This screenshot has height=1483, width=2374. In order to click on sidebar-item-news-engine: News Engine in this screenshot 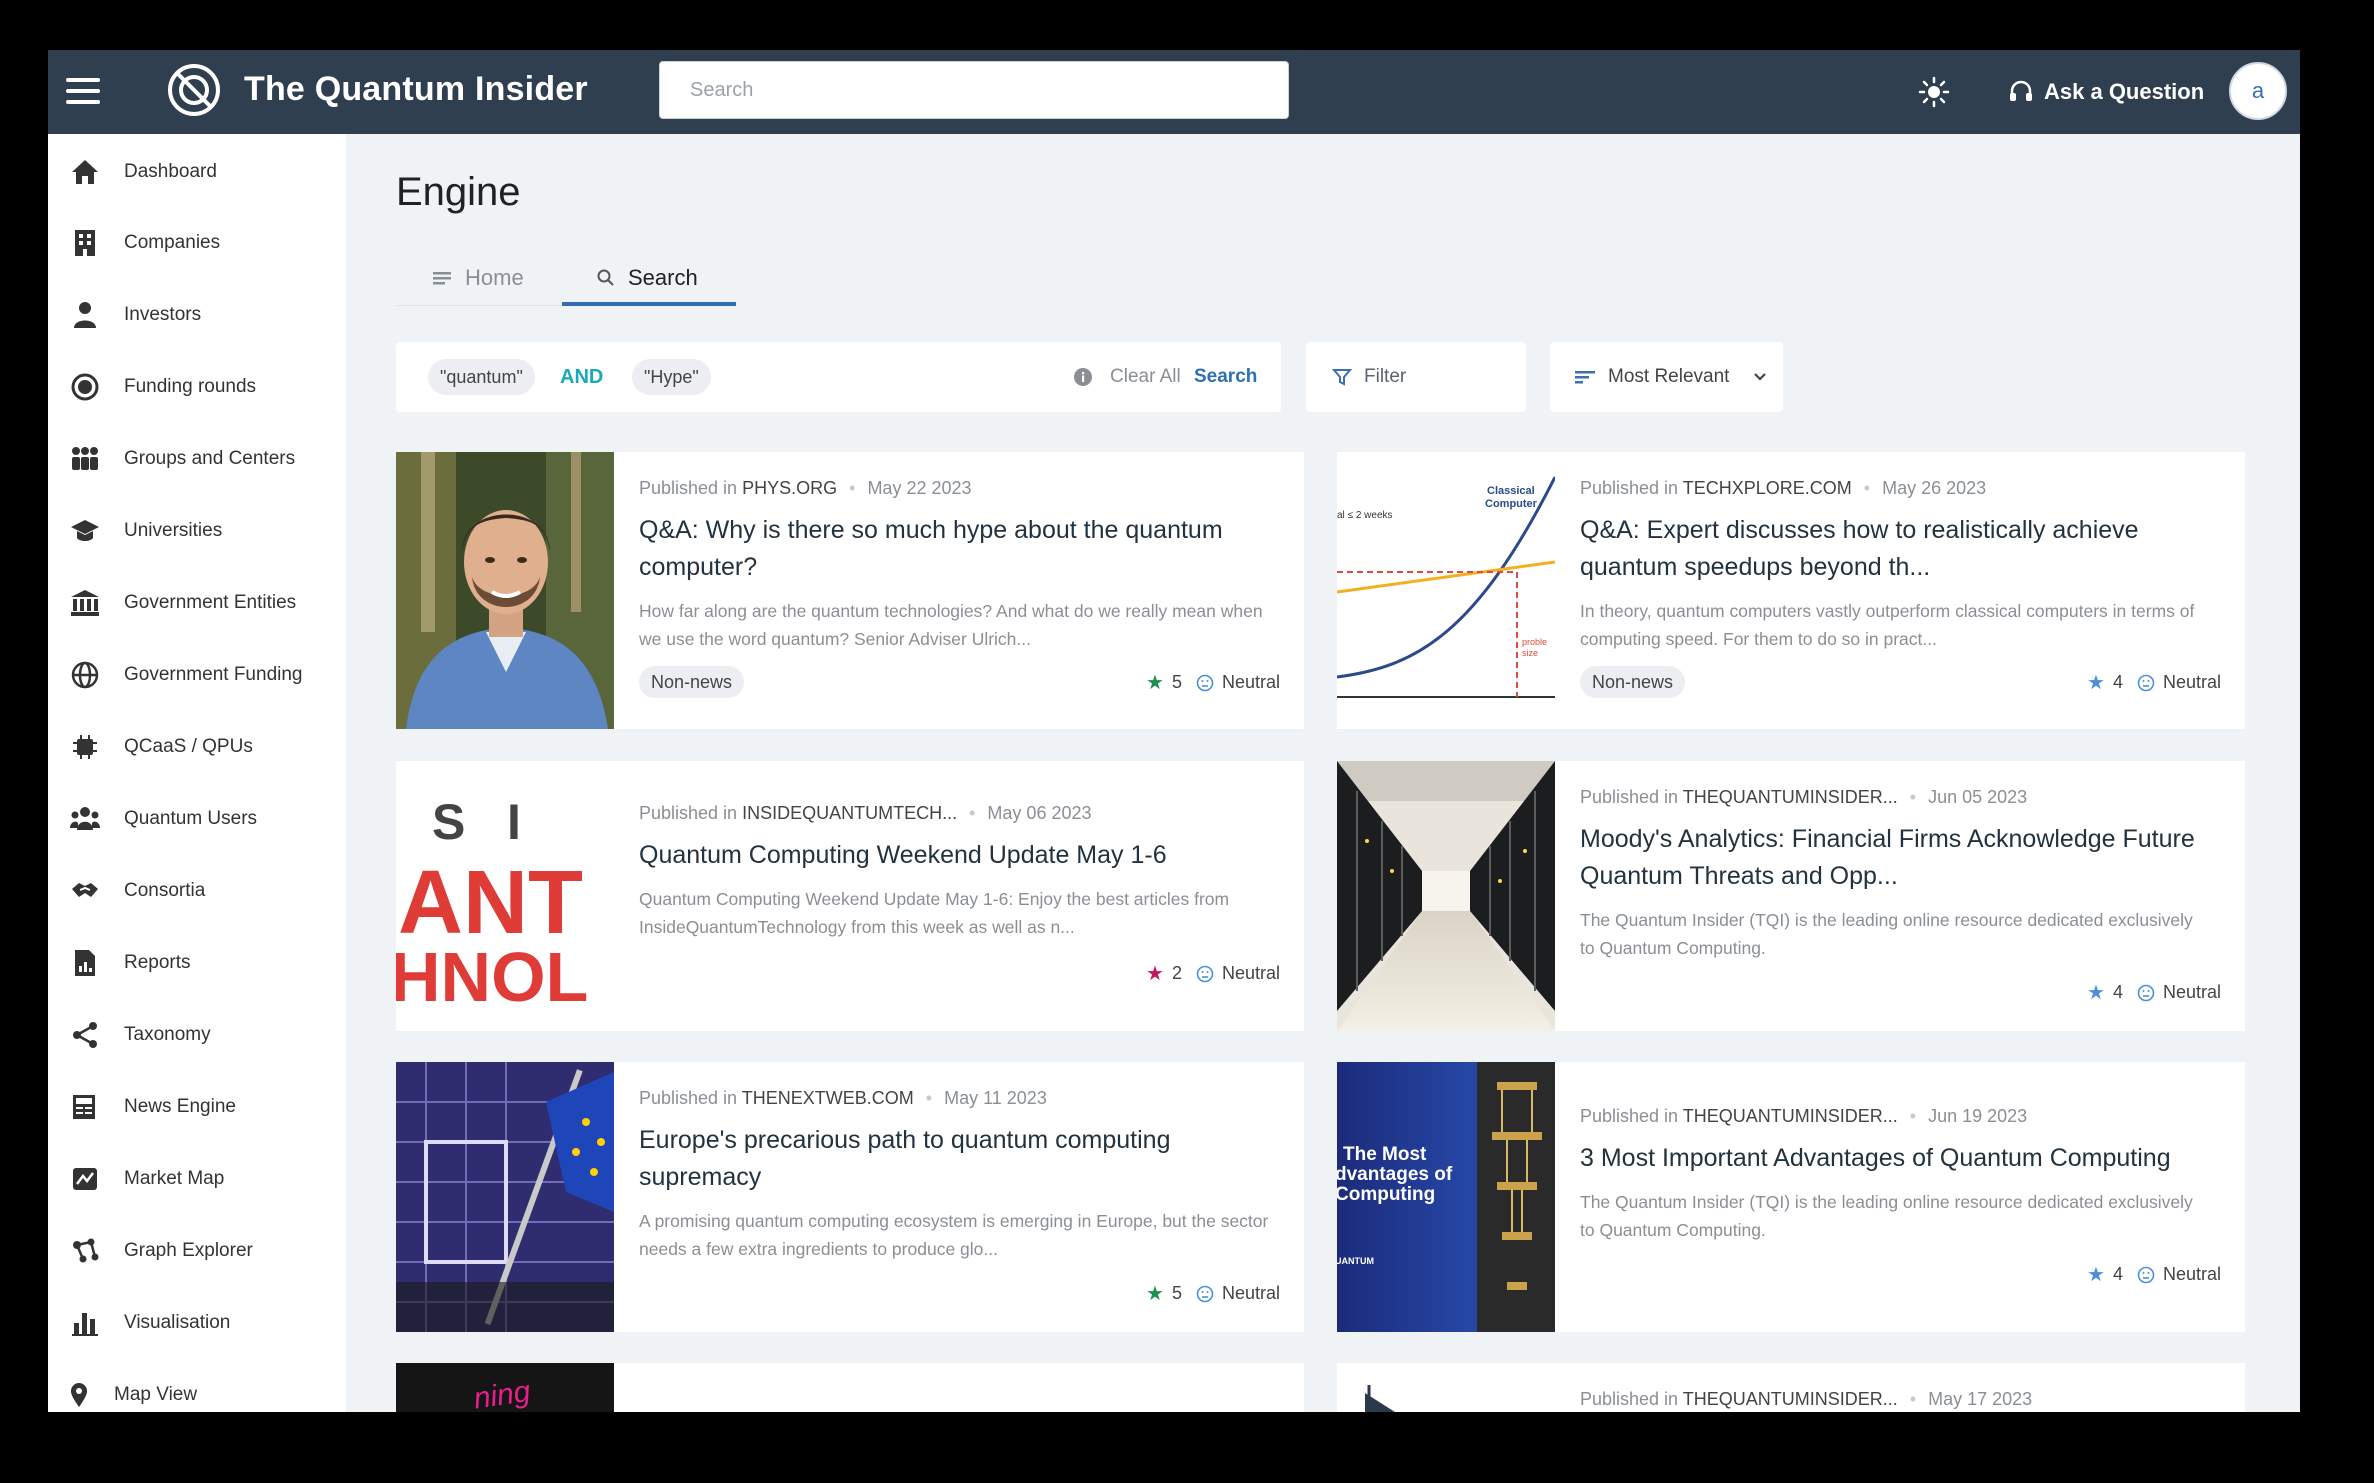, I will do `click(197, 1107)`.